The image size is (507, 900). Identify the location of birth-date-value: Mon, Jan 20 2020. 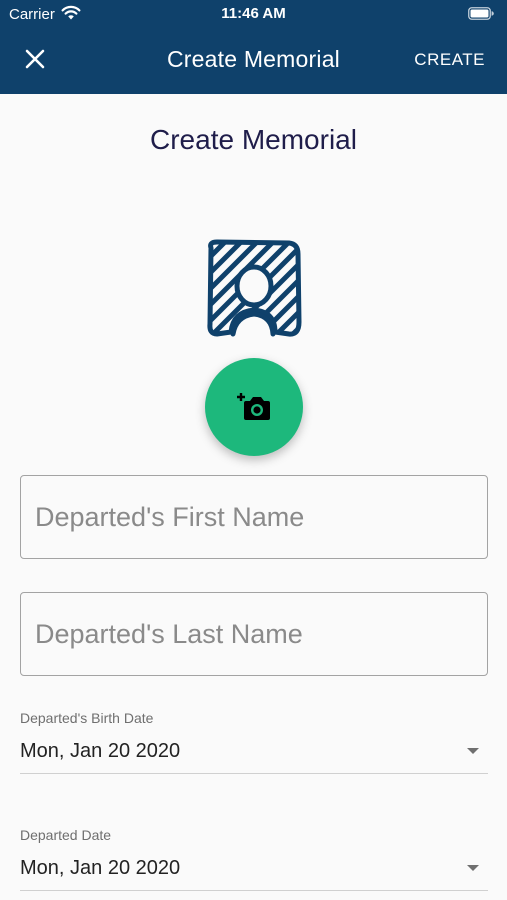
(100, 751).